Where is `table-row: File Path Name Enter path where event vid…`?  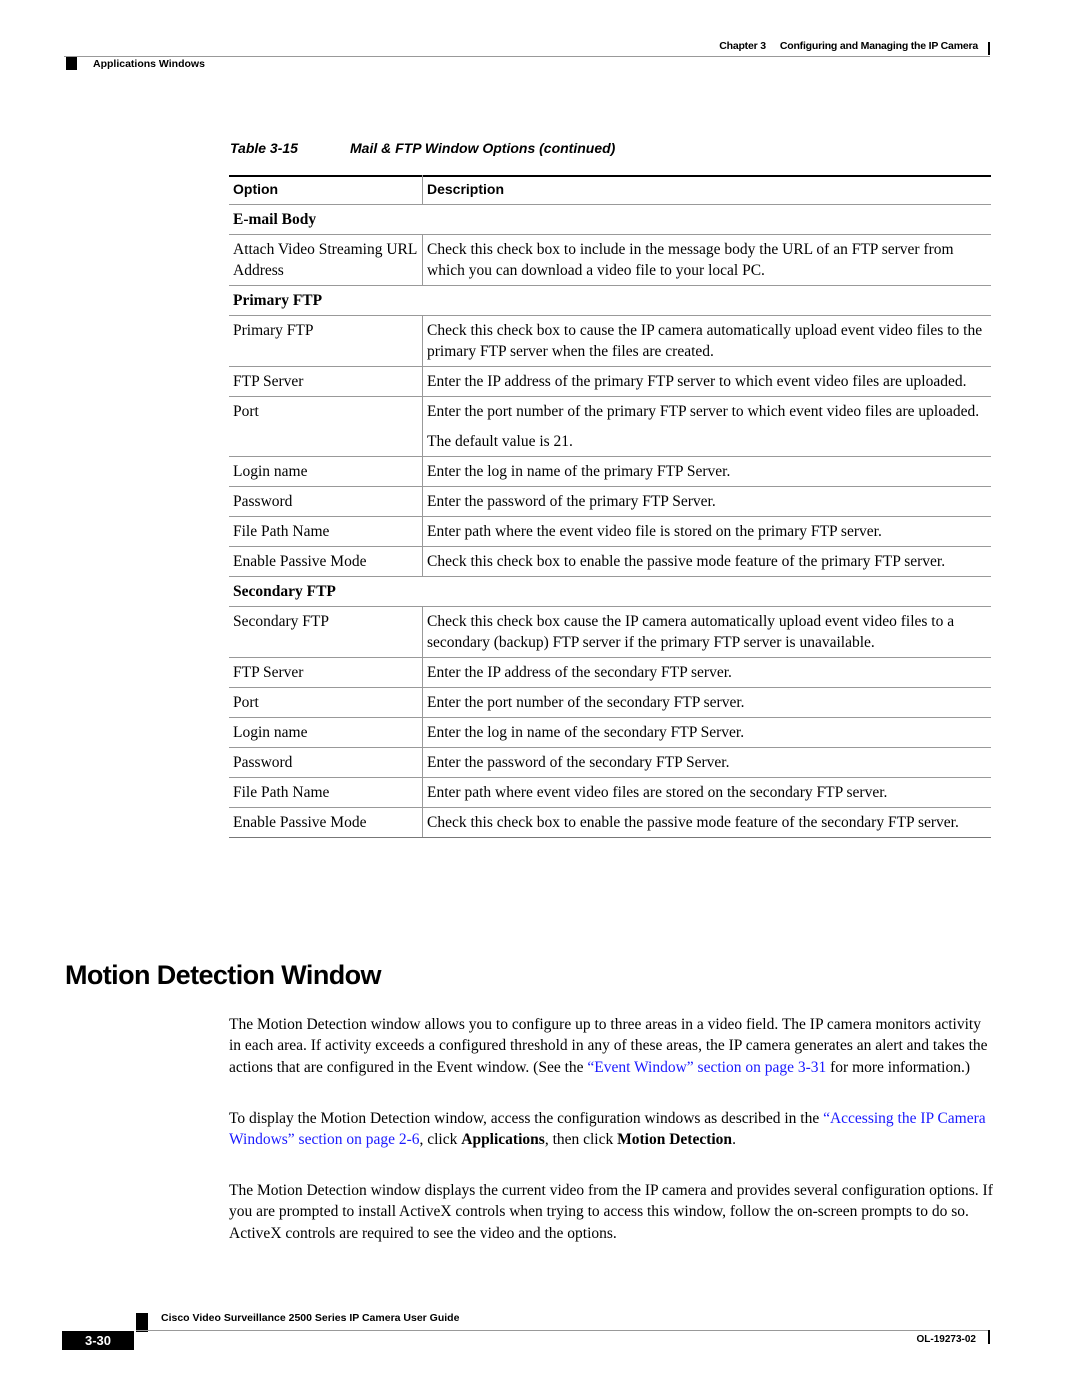
table-row: File Path Name Enter path where event vid… is located at coordinates (610, 792).